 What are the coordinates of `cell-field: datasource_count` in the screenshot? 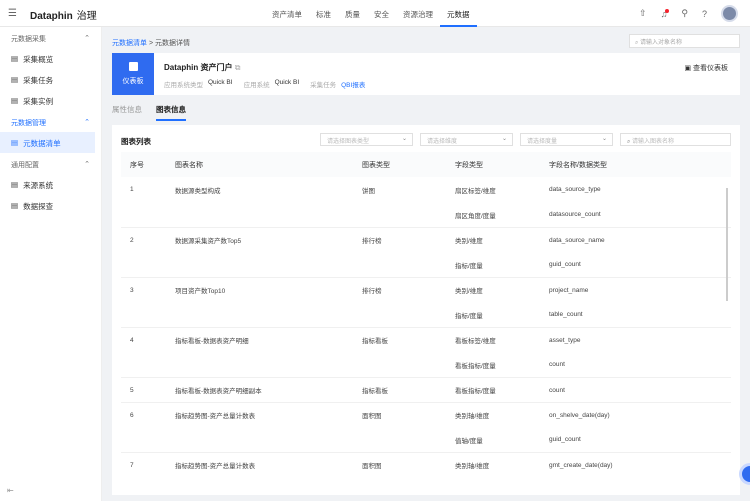 It's located at (575, 214).